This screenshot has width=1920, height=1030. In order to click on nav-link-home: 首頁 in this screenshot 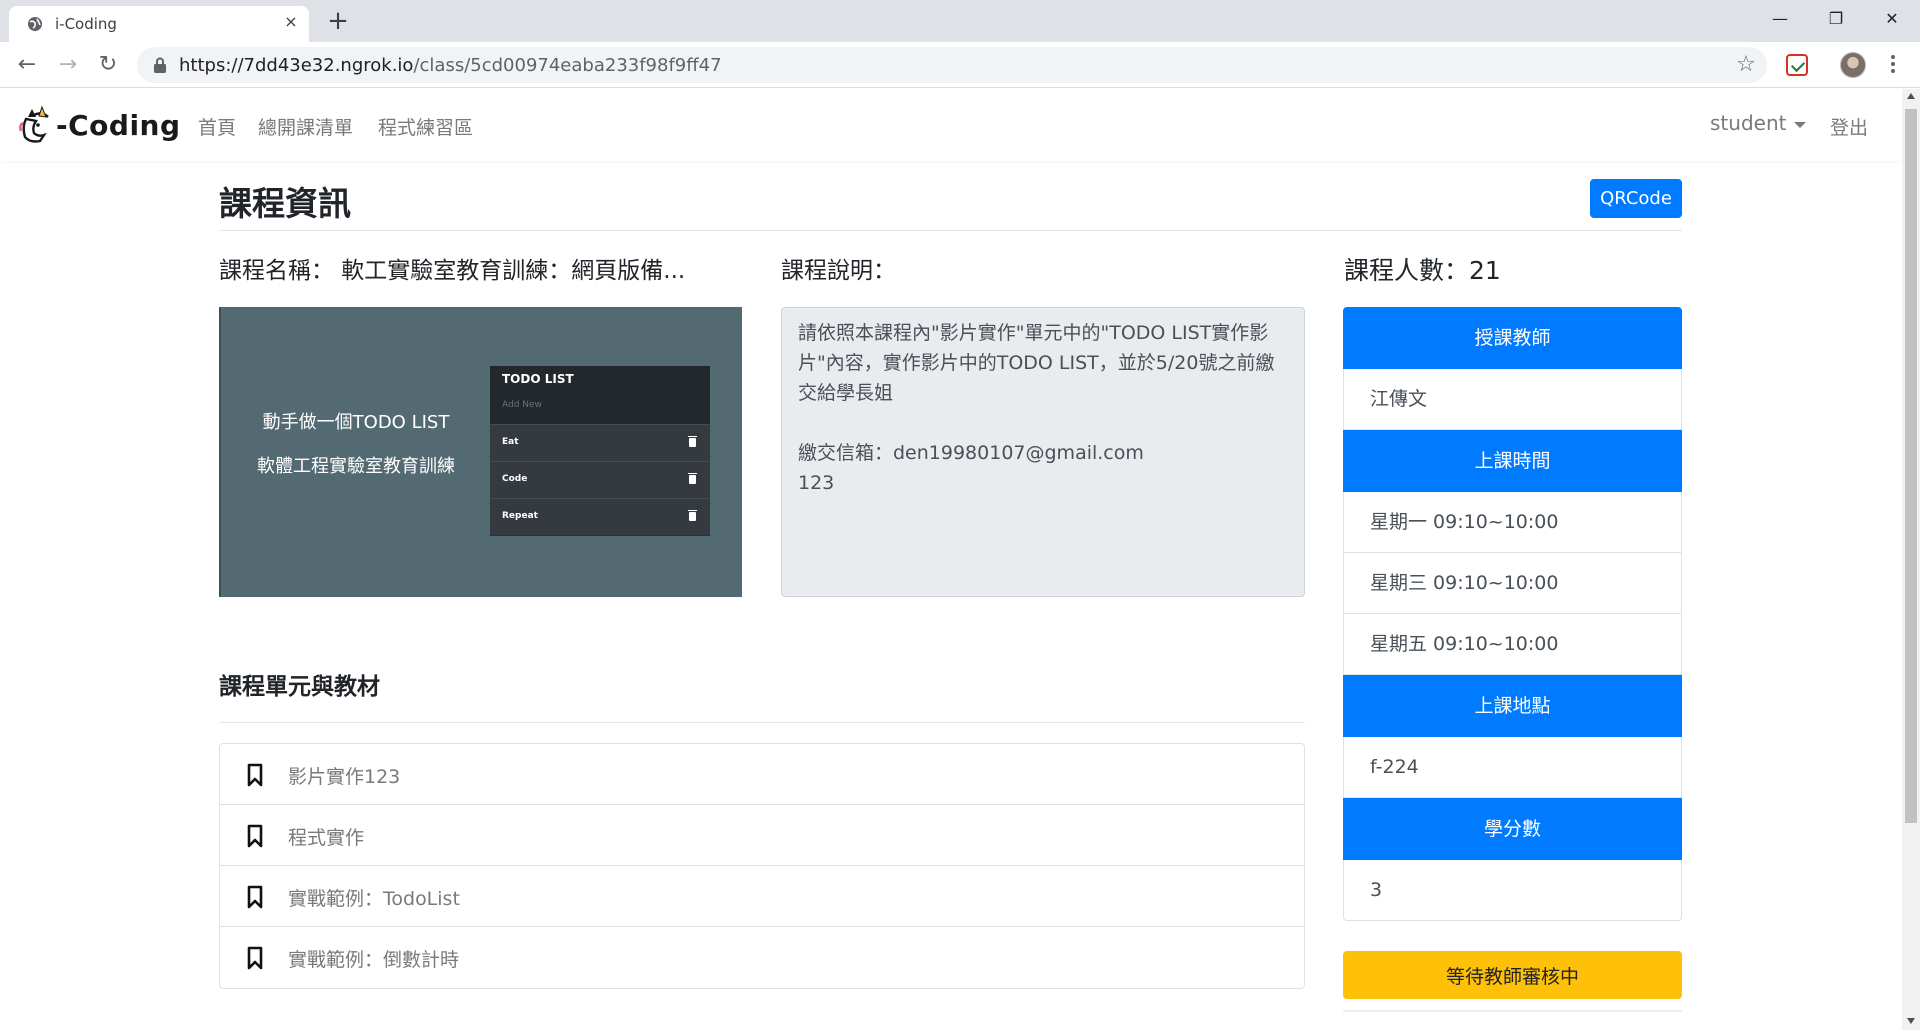, I will do `click(217, 126)`.